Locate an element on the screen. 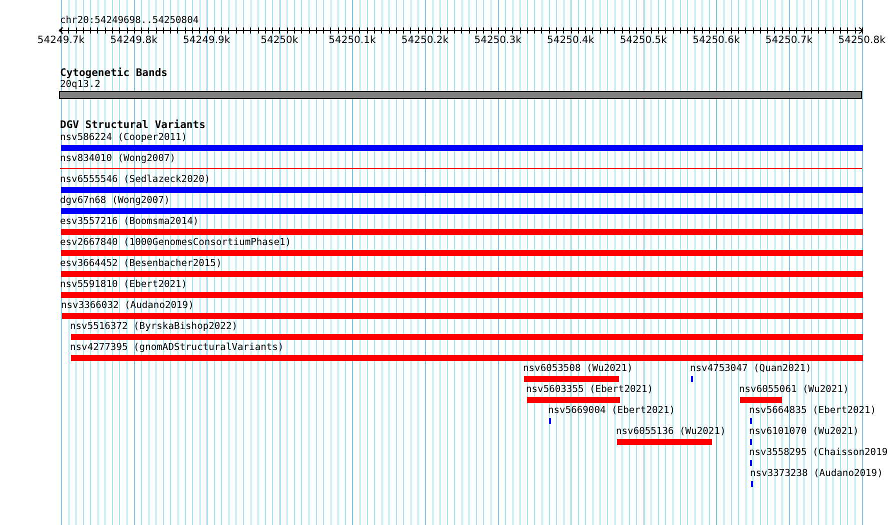  tick-label: 54249.9k is located at coordinates (206, 40).